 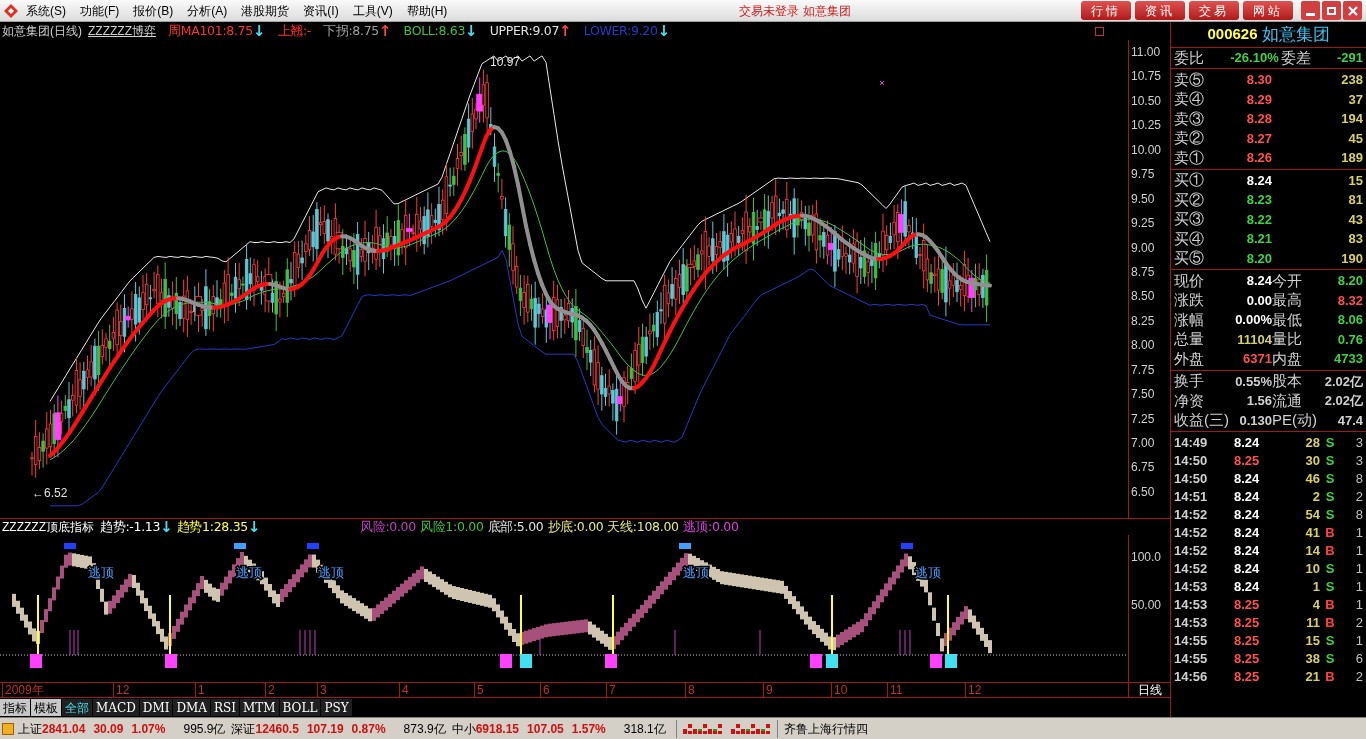 I want to click on indicator-tab: MTM, so click(x=259, y=707).